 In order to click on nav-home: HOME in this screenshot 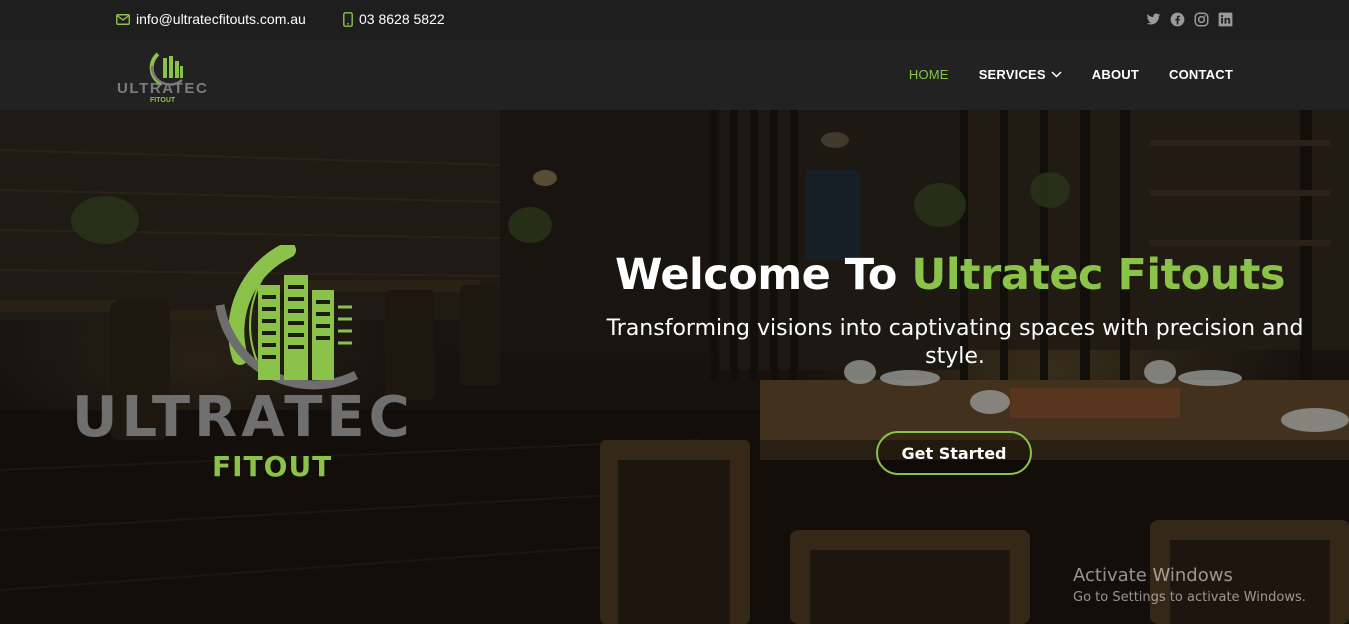, I will do `click(929, 74)`.